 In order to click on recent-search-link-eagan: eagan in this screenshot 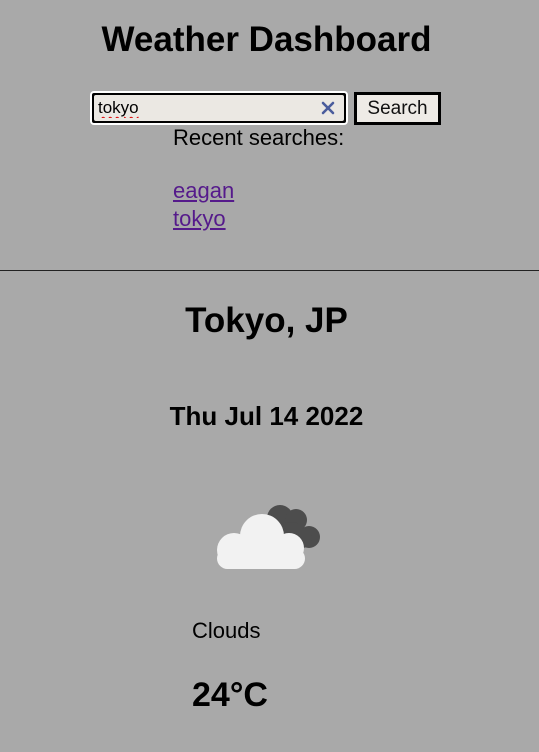, I will do `click(203, 190)`.